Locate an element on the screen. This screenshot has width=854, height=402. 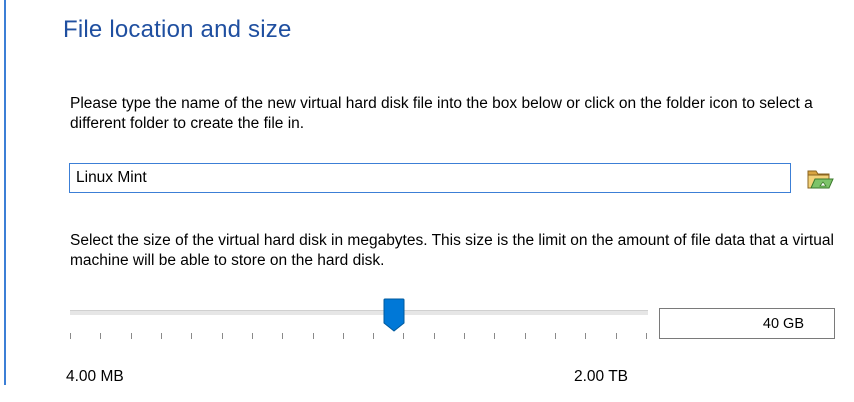
page-title: File location and size is located at coordinates (177, 29).